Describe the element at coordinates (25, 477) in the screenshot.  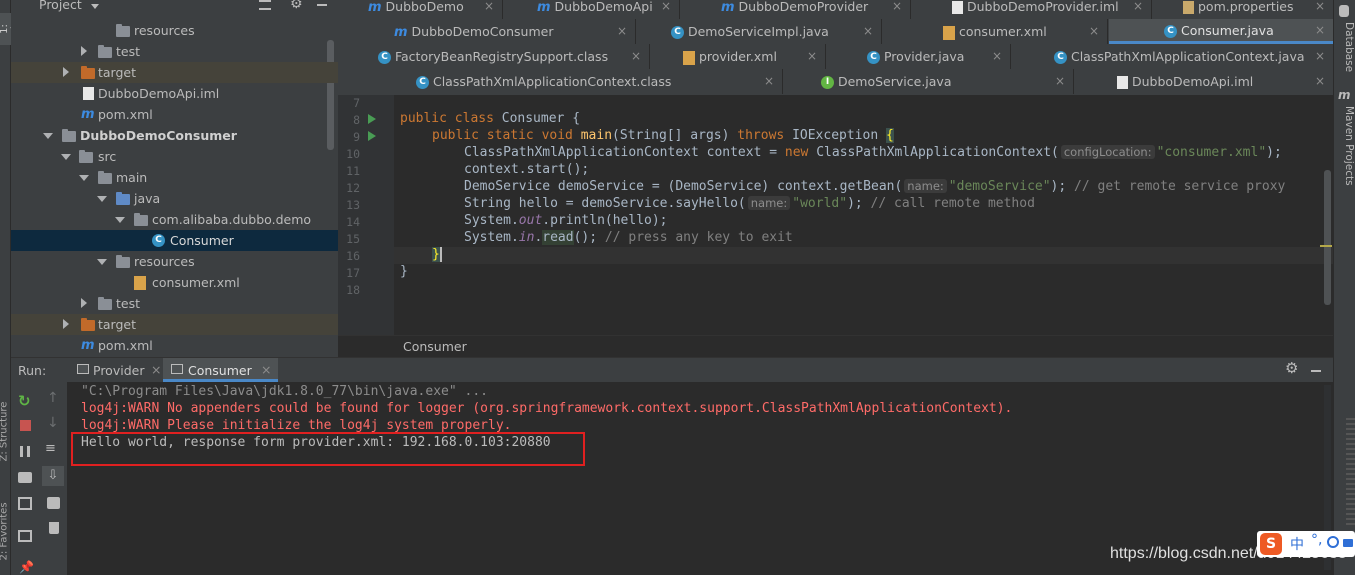
I see `camera-icon` at that location.